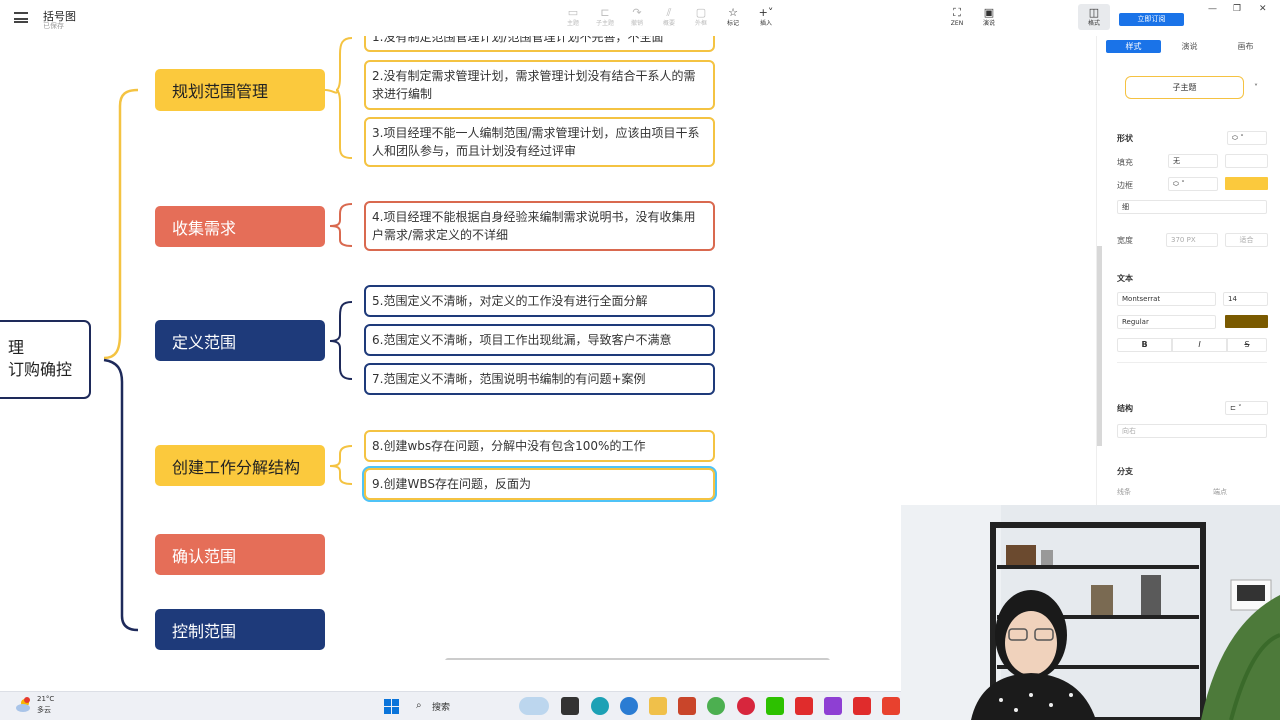 This screenshot has width=1280, height=720. What do you see at coordinates (539, 44) in the screenshot?
I see `subtopic-1: 1.没有制定范围管理计划/范围管理计划不完善，不全面` at bounding box center [539, 44].